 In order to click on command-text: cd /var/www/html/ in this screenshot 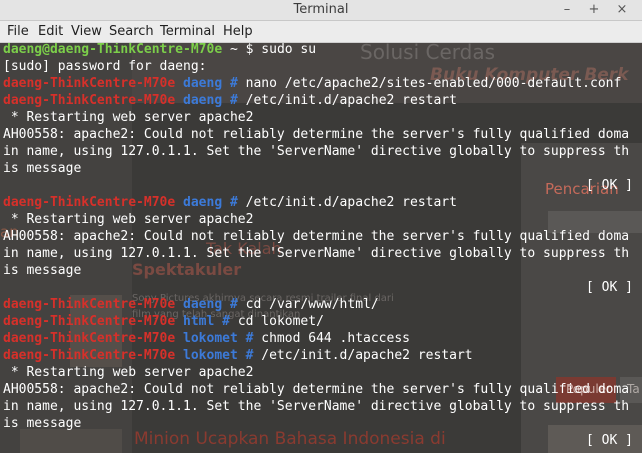, I will do `click(312, 304)`.